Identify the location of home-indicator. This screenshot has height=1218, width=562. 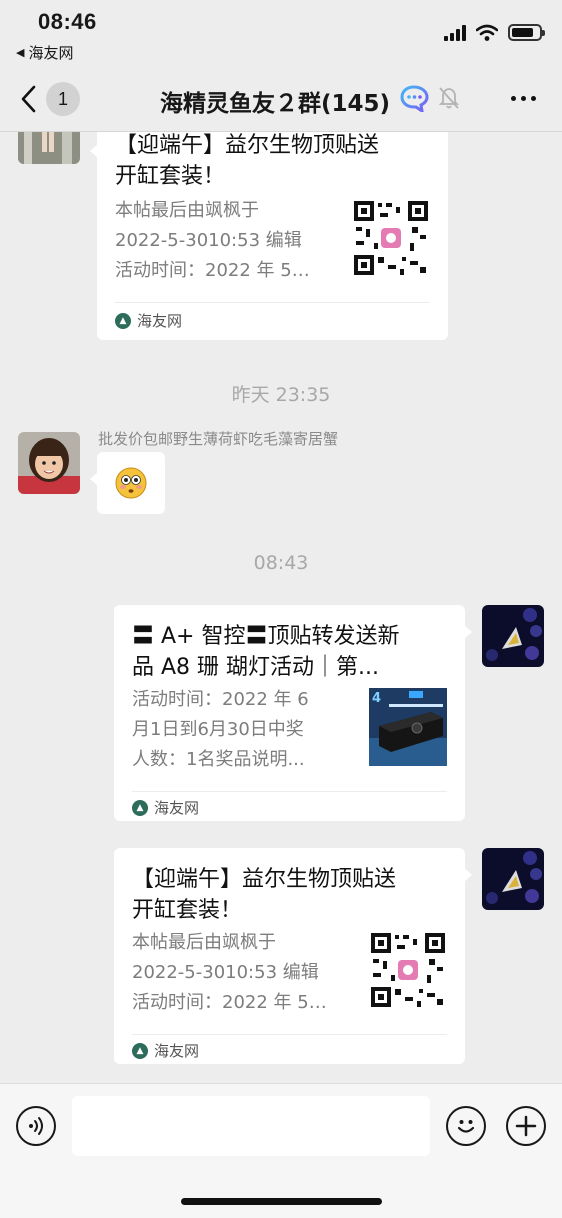
(281, 1201).